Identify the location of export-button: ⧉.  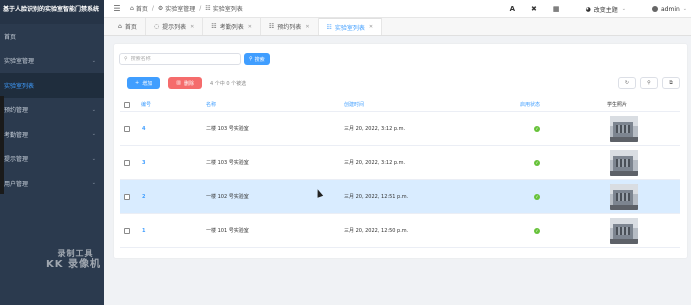
(671, 83).